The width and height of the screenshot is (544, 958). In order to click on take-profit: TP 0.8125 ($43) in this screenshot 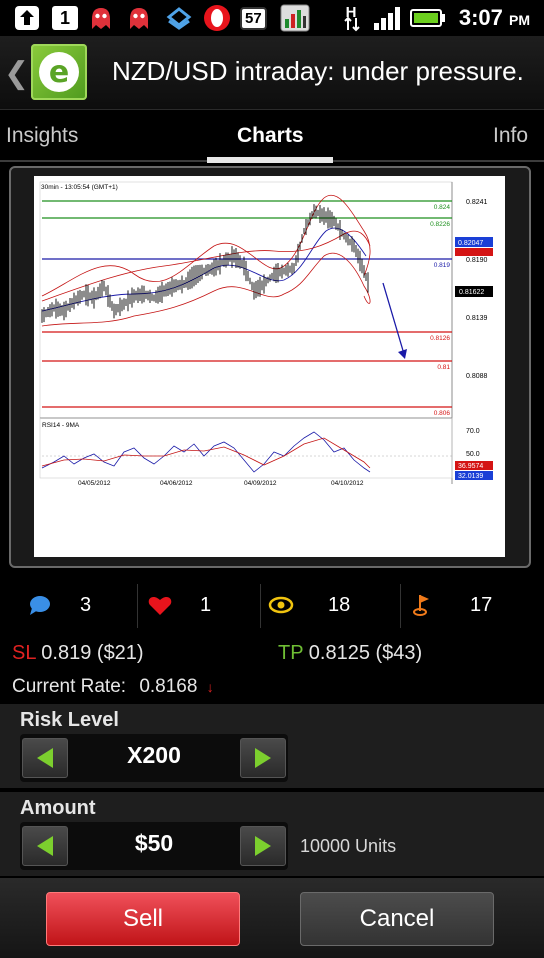, I will do `click(350, 653)`.